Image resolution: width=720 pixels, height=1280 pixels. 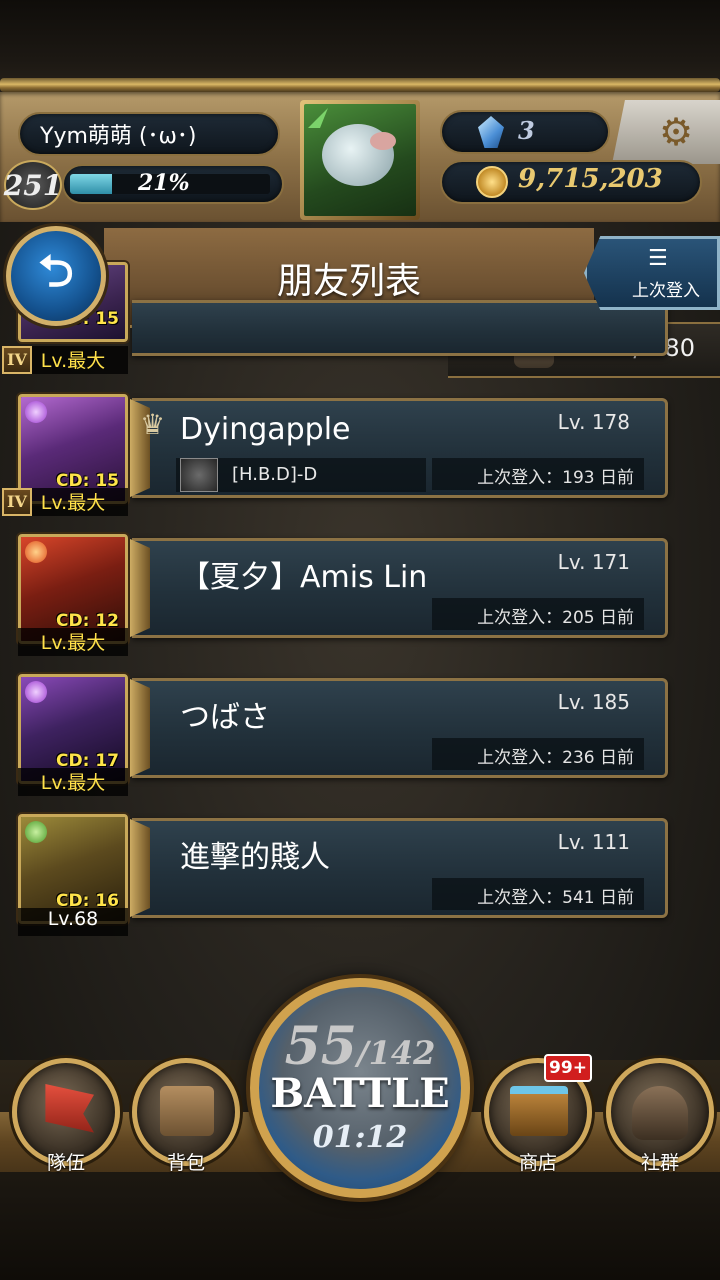 What do you see at coordinates (360, 85) in the screenshot?
I see `header-gold-frame` at bounding box center [360, 85].